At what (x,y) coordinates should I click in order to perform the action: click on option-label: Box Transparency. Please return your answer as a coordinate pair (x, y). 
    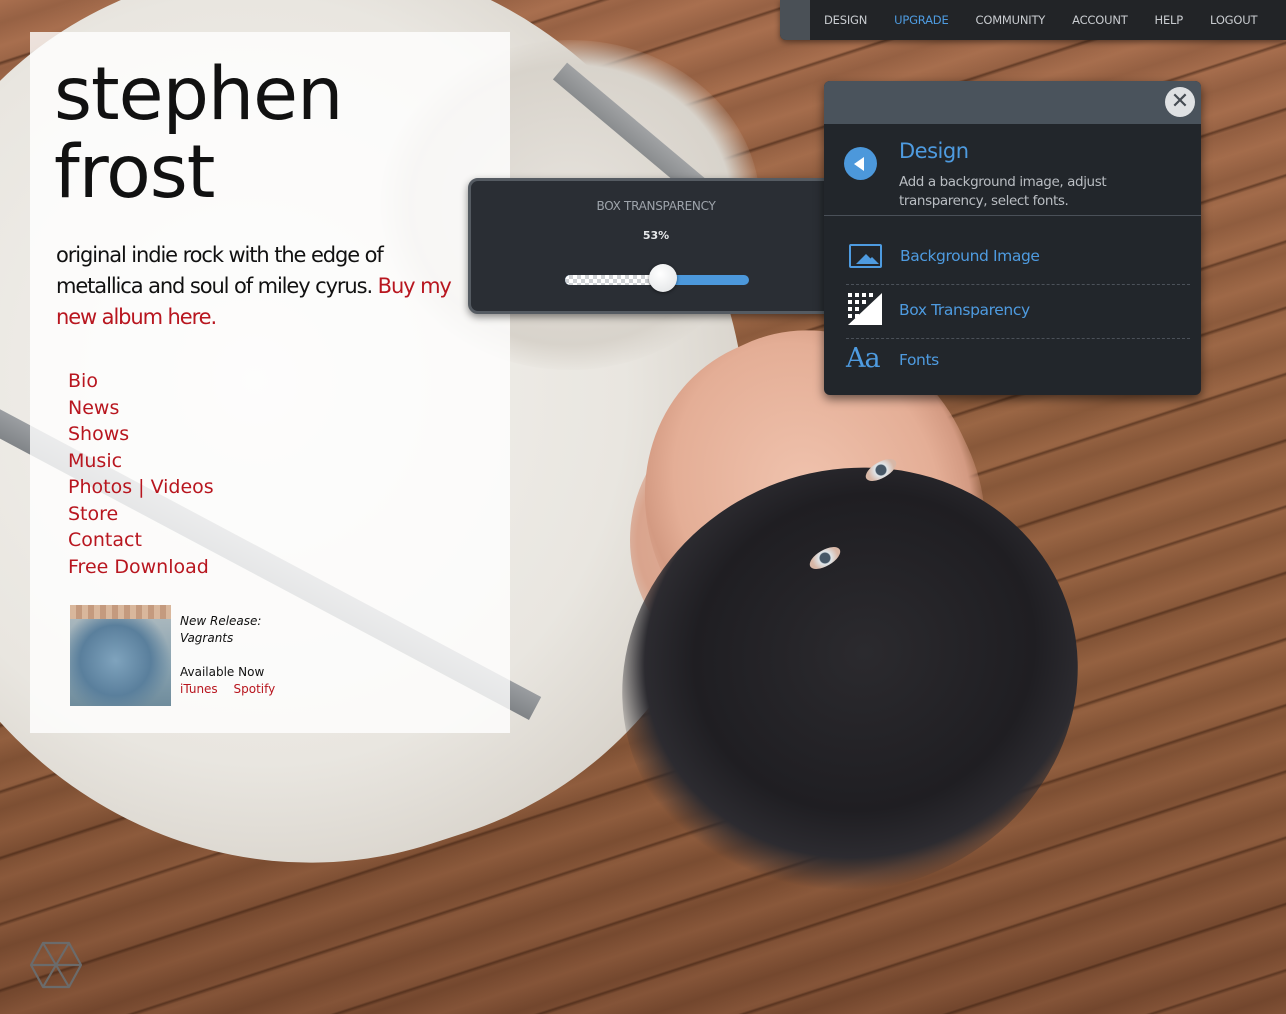
    Looking at the image, I should click on (964, 310).